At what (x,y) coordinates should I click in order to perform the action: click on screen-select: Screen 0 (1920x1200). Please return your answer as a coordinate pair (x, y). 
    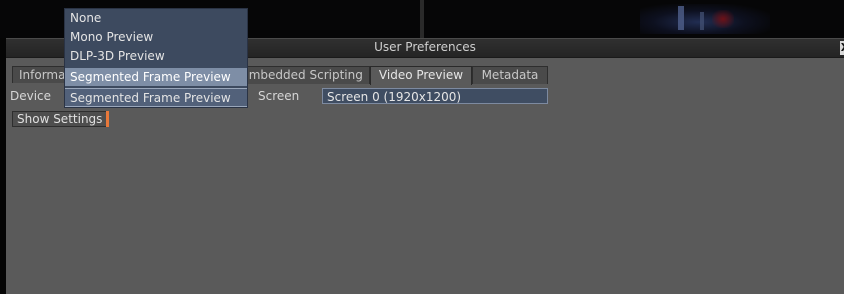
    Looking at the image, I should click on (435, 96).